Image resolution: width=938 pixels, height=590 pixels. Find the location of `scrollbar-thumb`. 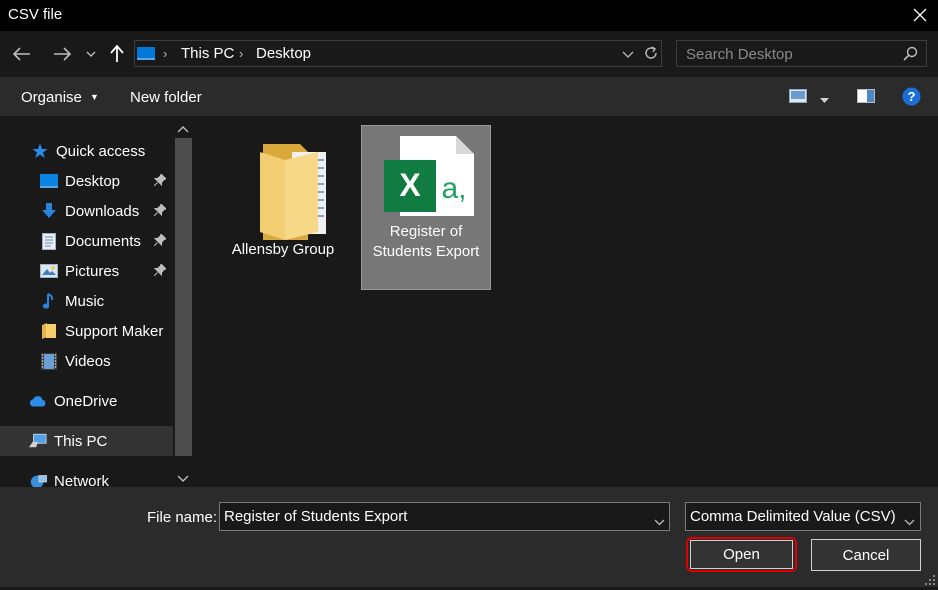

scrollbar-thumb is located at coordinates (183, 297).